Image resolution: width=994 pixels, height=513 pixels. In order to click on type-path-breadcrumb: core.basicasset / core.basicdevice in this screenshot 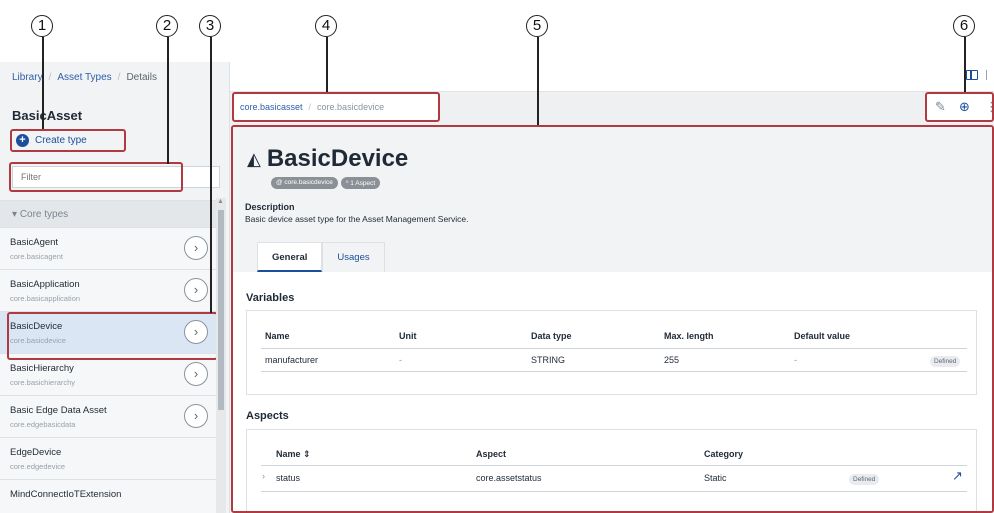, I will do `click(336, 107)`.